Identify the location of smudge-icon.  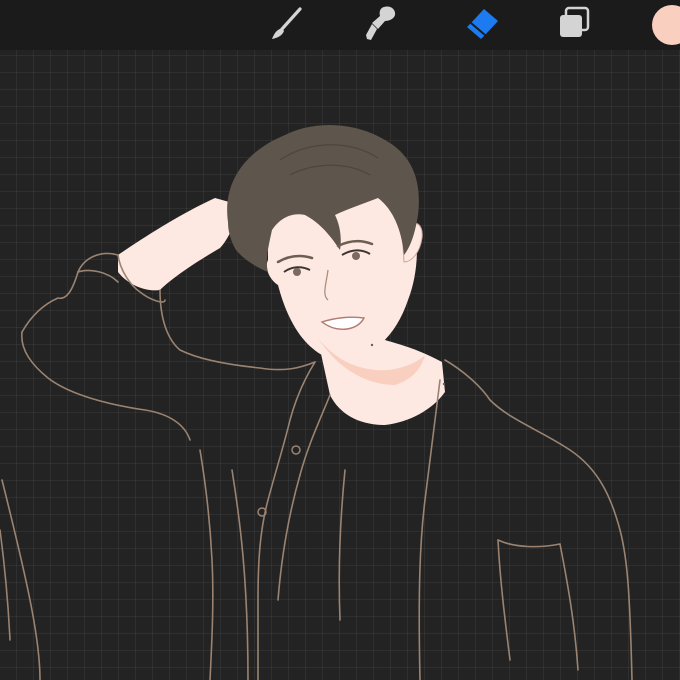
(381, 23).